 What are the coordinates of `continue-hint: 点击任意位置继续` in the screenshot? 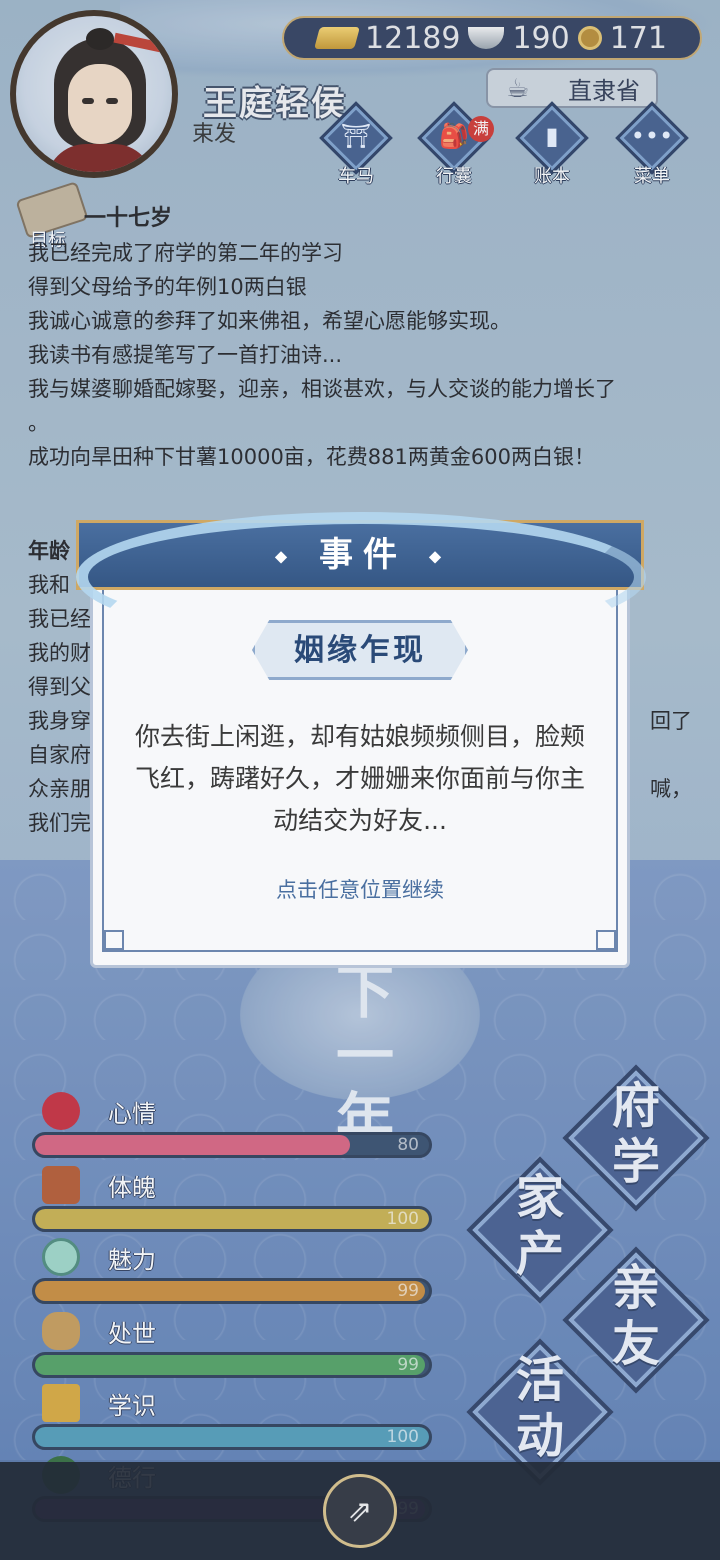 It's located at (360, 889).